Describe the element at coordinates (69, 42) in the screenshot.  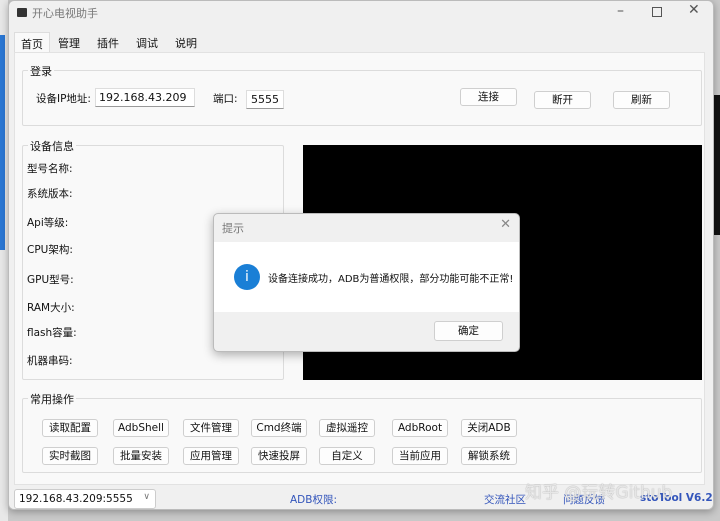
I see `tab-manage: 管理` at that location.